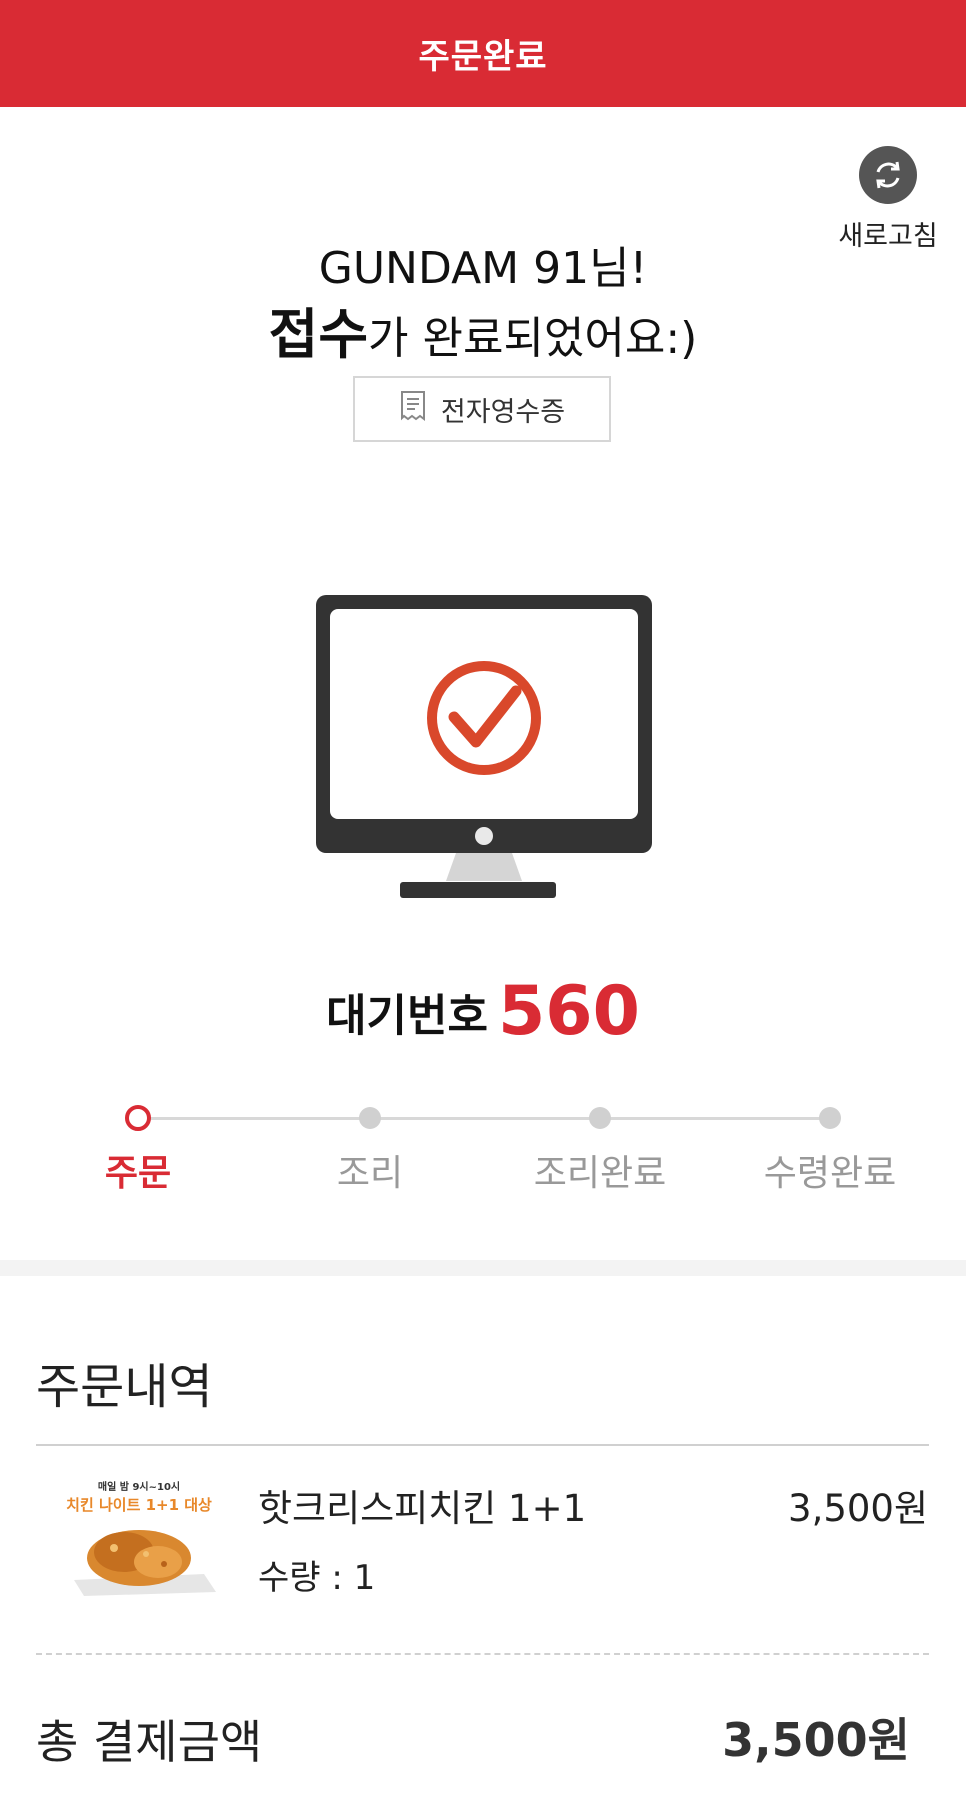 The height and width of the screenshot is (1797, 966). I want to click on thumb-caption-line1: 매일 밤 9시~10시, so click(139, 1486).